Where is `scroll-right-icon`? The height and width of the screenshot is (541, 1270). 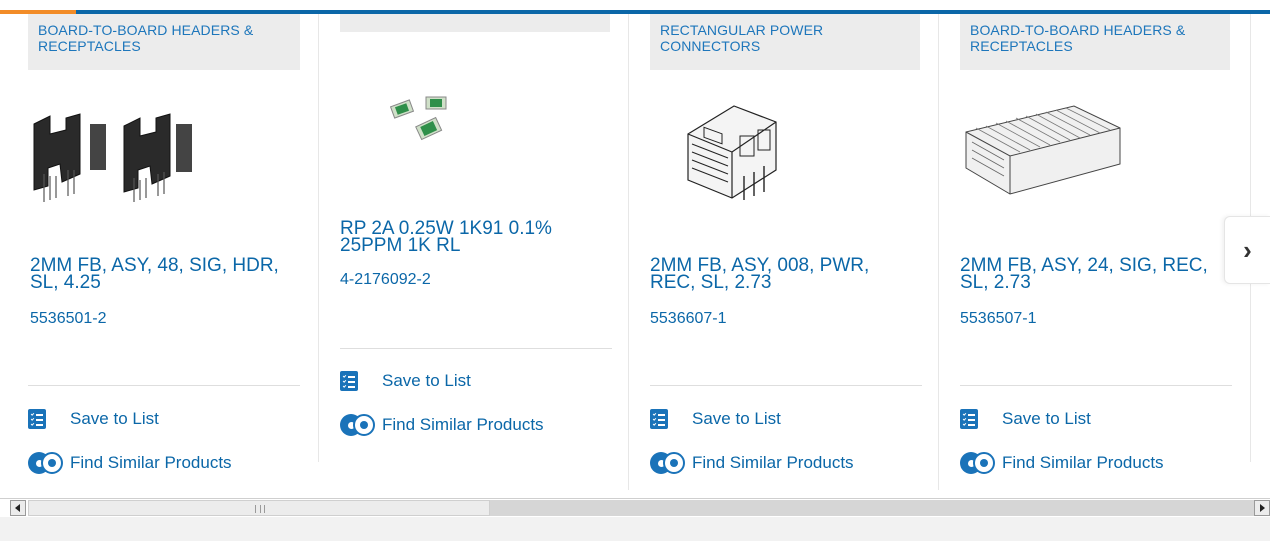
scroll-right-icon is located at coordinates (1262, 508).